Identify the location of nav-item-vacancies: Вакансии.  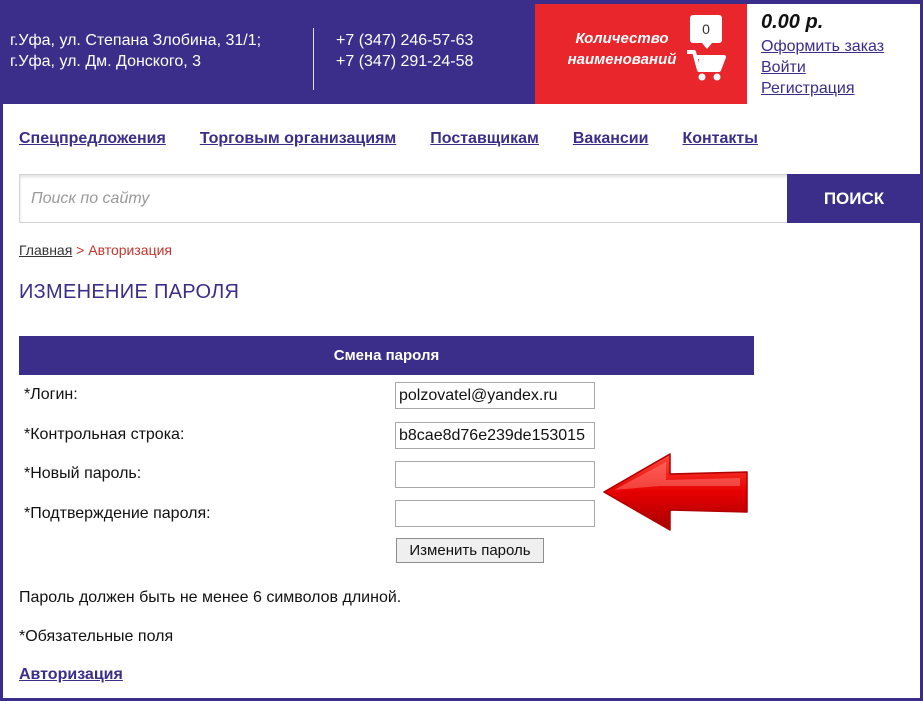
(611, 139).